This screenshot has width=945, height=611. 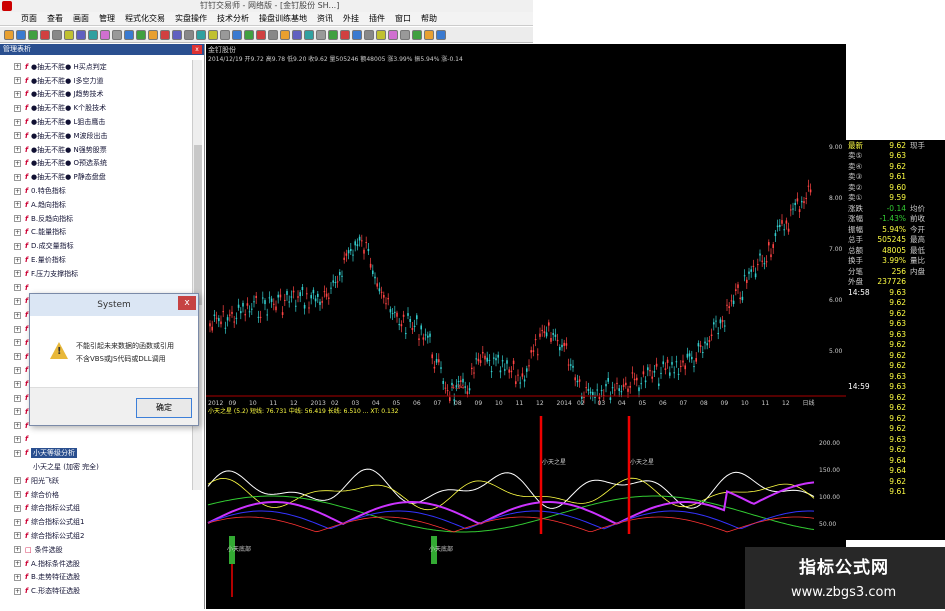 What do you see at coordinates (96, 136) in the screenshot?
I see `tree-item: + f ●抽无不胜● M波段出击` at bounding box center [96, 136].